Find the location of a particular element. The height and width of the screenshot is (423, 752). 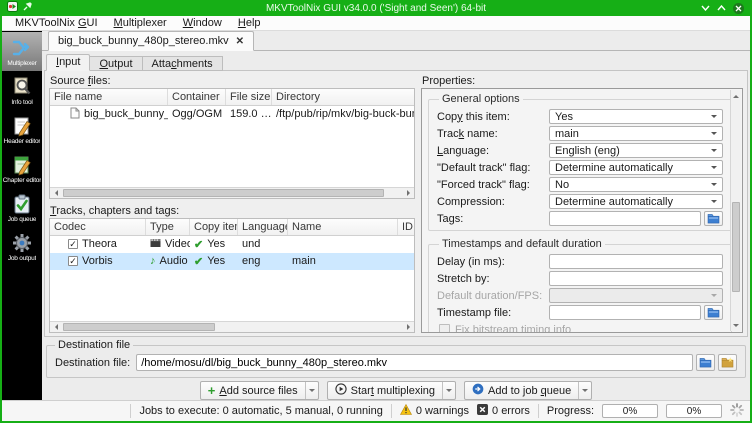

menu-help: Help is located at coordinates (249, 23).